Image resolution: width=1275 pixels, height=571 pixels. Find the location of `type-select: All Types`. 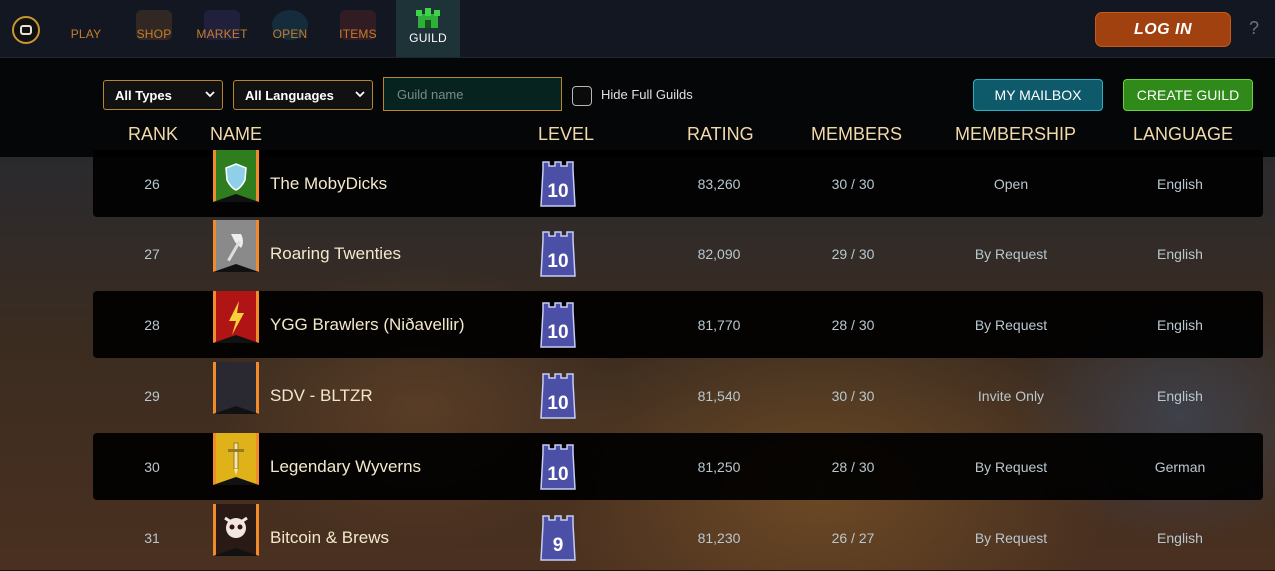

type-select: All Types is located at coordinates (163, 95).